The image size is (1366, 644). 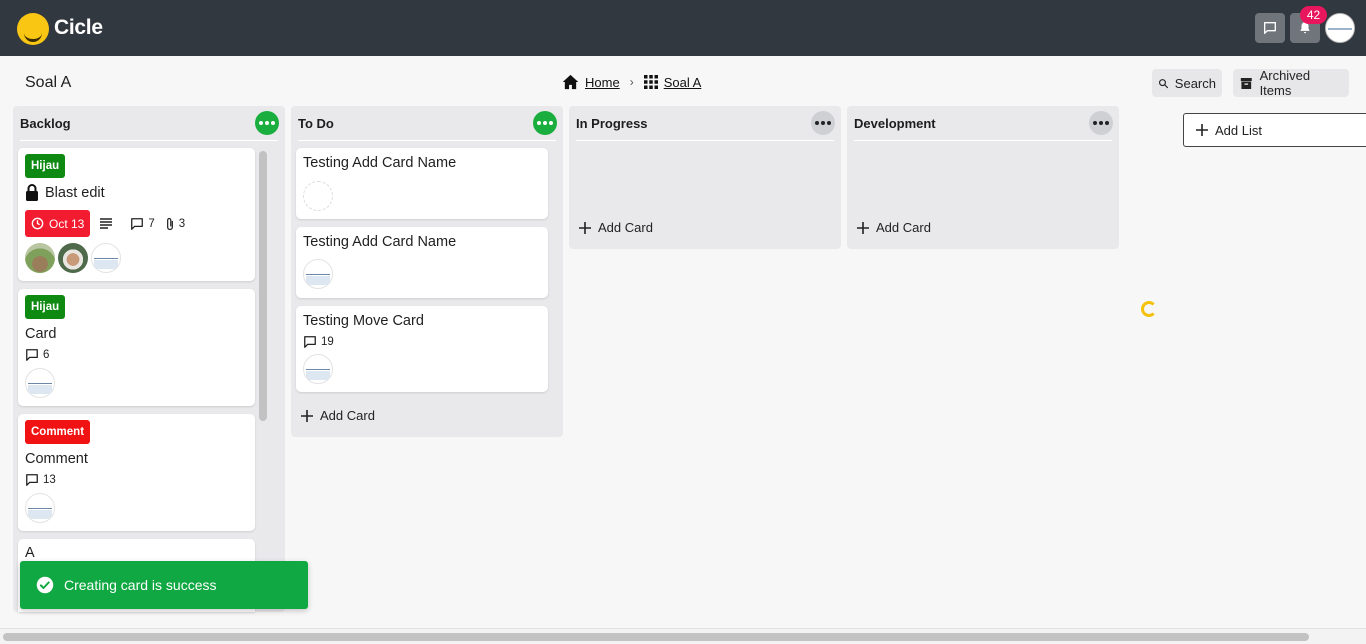 I want to click on success-toast: Creating card is success, so click(x=164, y=585).